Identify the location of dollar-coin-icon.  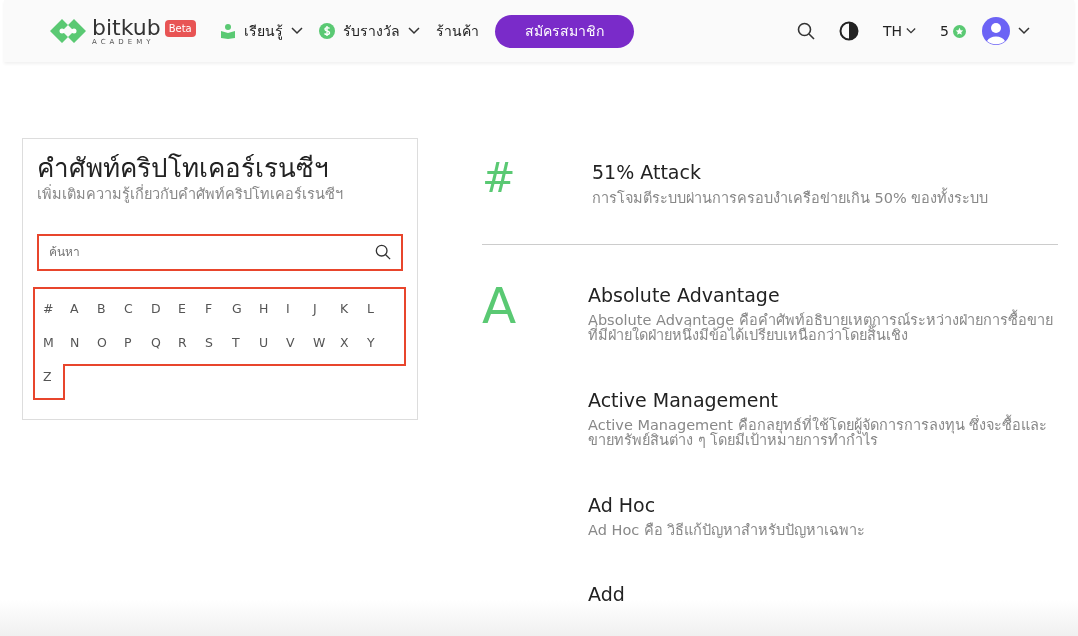
(326, 31).